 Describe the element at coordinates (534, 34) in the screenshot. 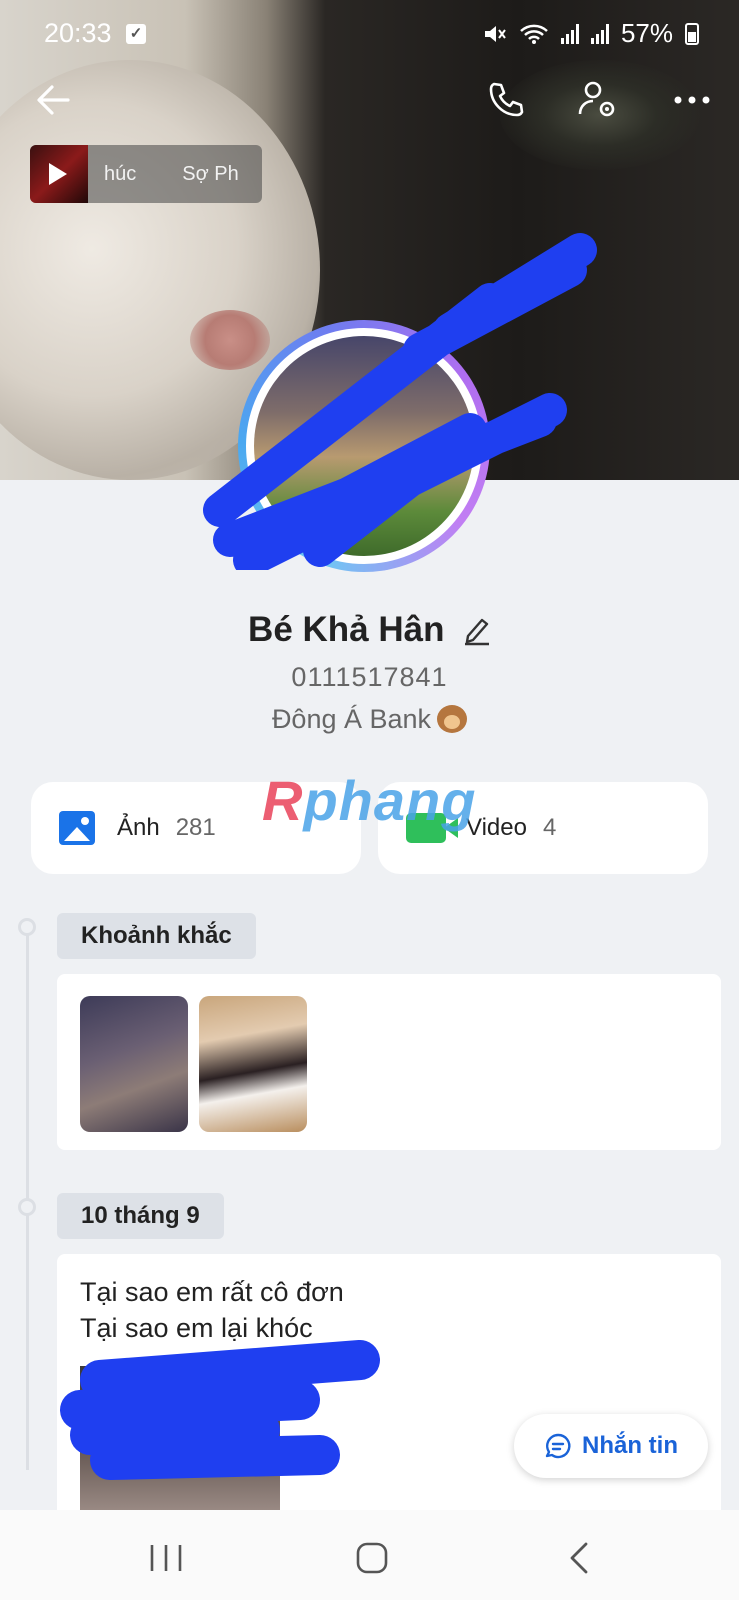

I see `wifi-icon` at that location.